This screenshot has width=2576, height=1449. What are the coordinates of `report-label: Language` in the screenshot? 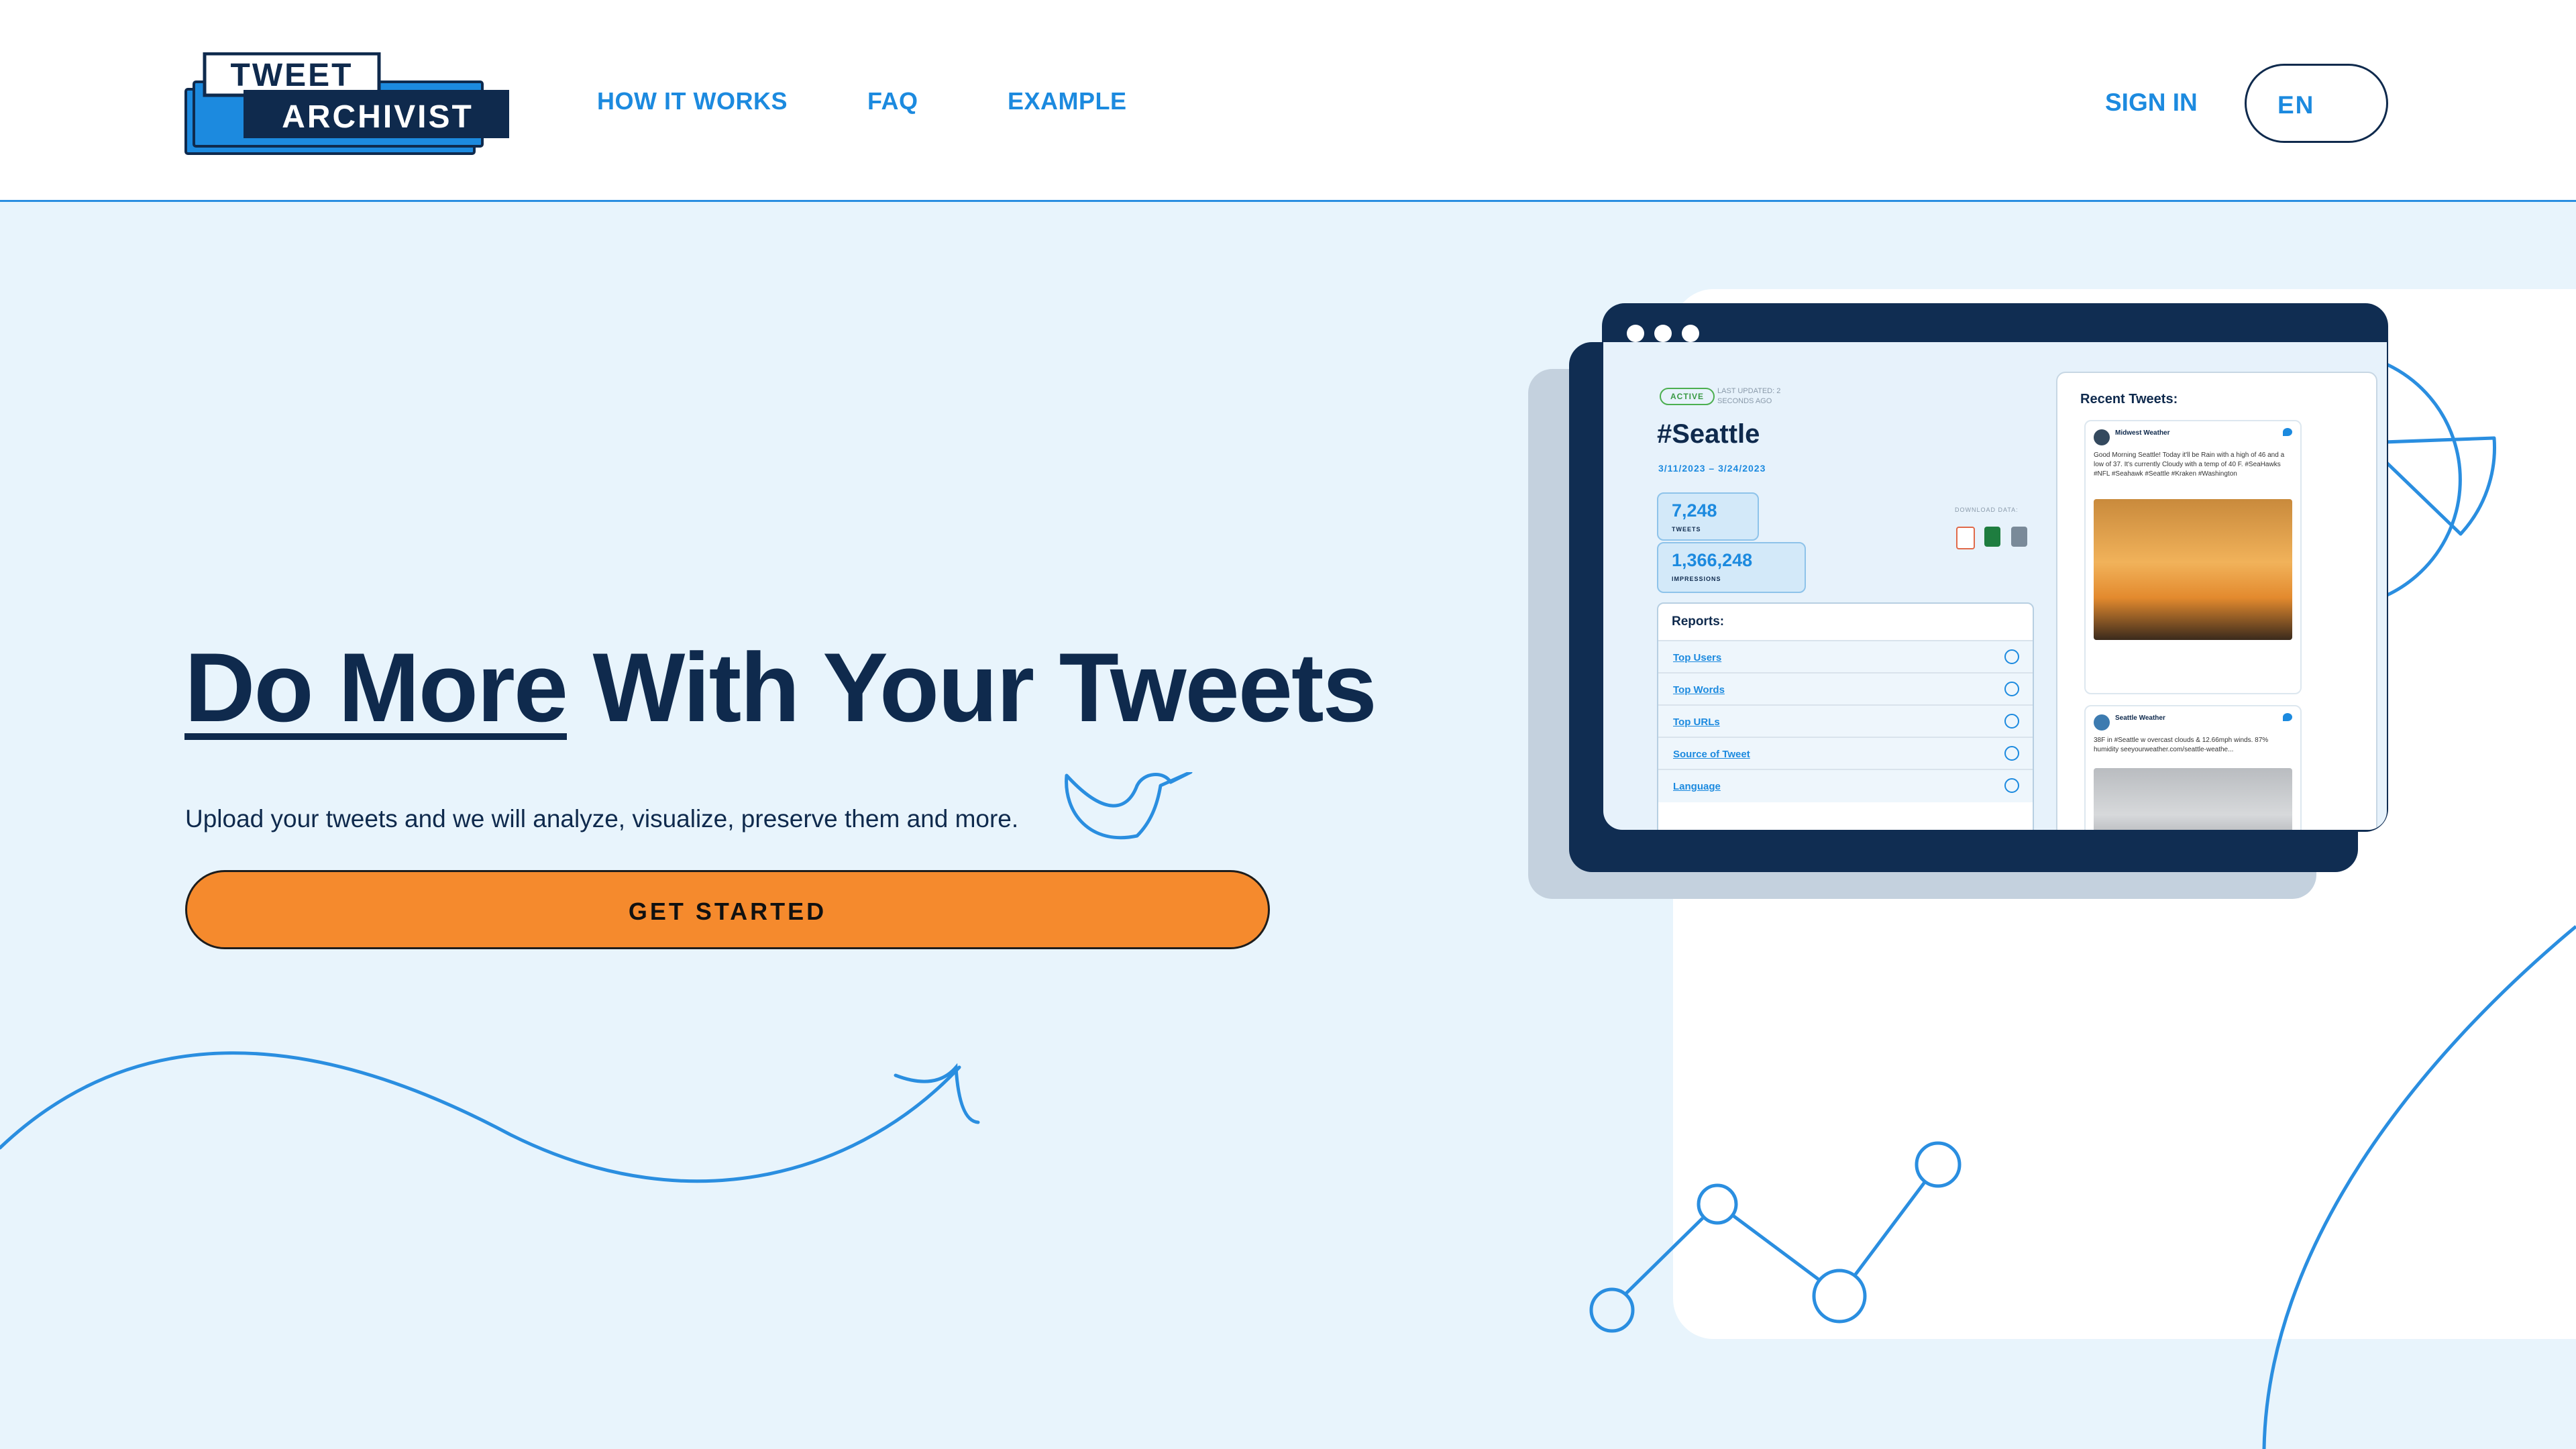 It's located at (1697, 786).